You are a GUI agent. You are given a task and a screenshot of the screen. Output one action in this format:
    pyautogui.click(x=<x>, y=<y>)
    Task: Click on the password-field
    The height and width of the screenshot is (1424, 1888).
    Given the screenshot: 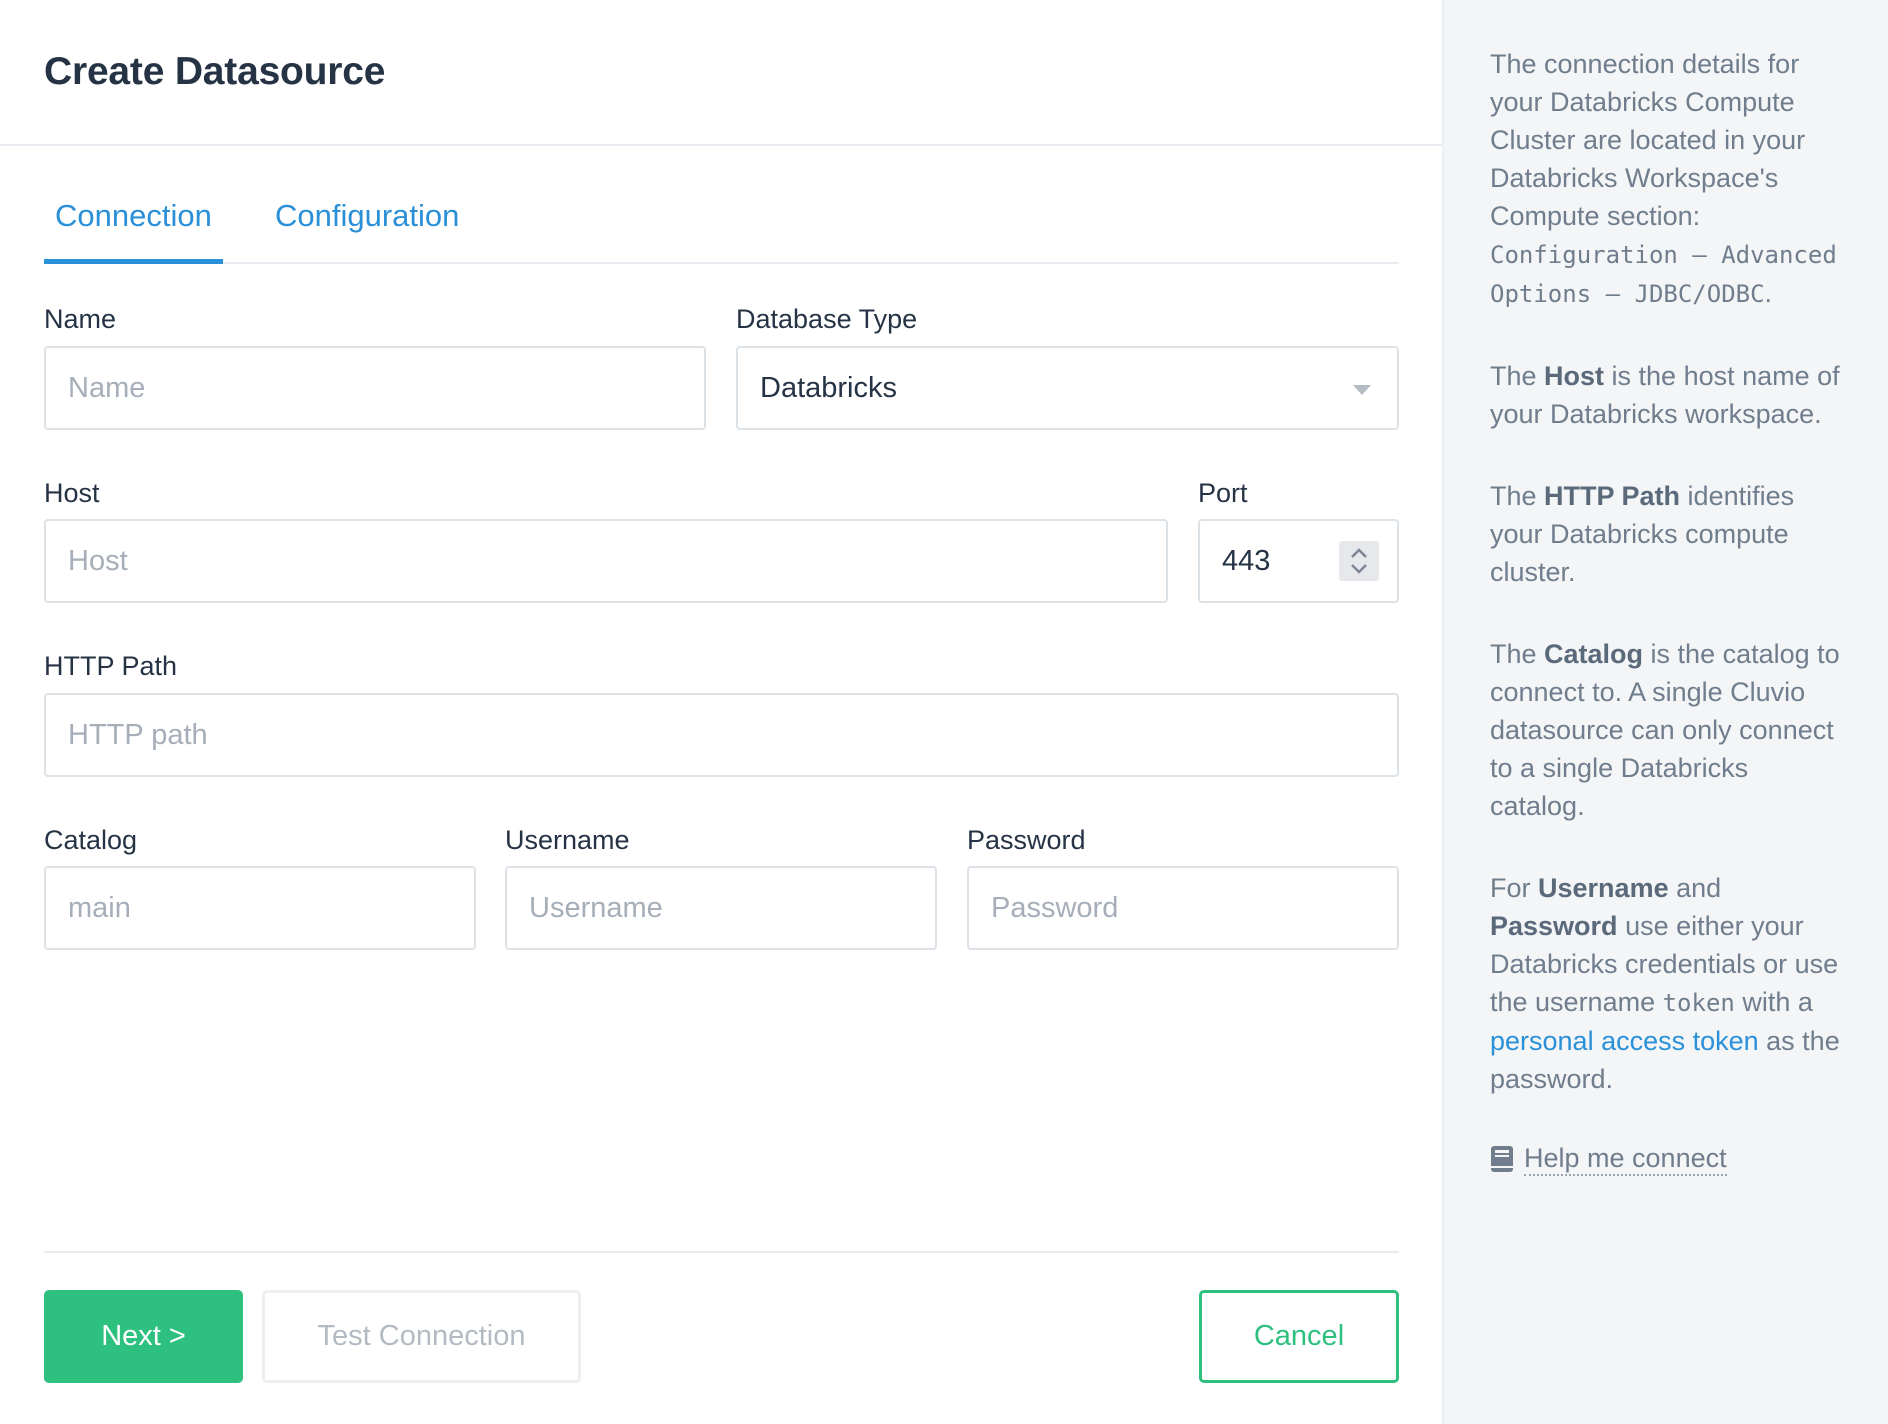 What is the action you would take?
    pyautogui.click(x=1183, y=908)
    